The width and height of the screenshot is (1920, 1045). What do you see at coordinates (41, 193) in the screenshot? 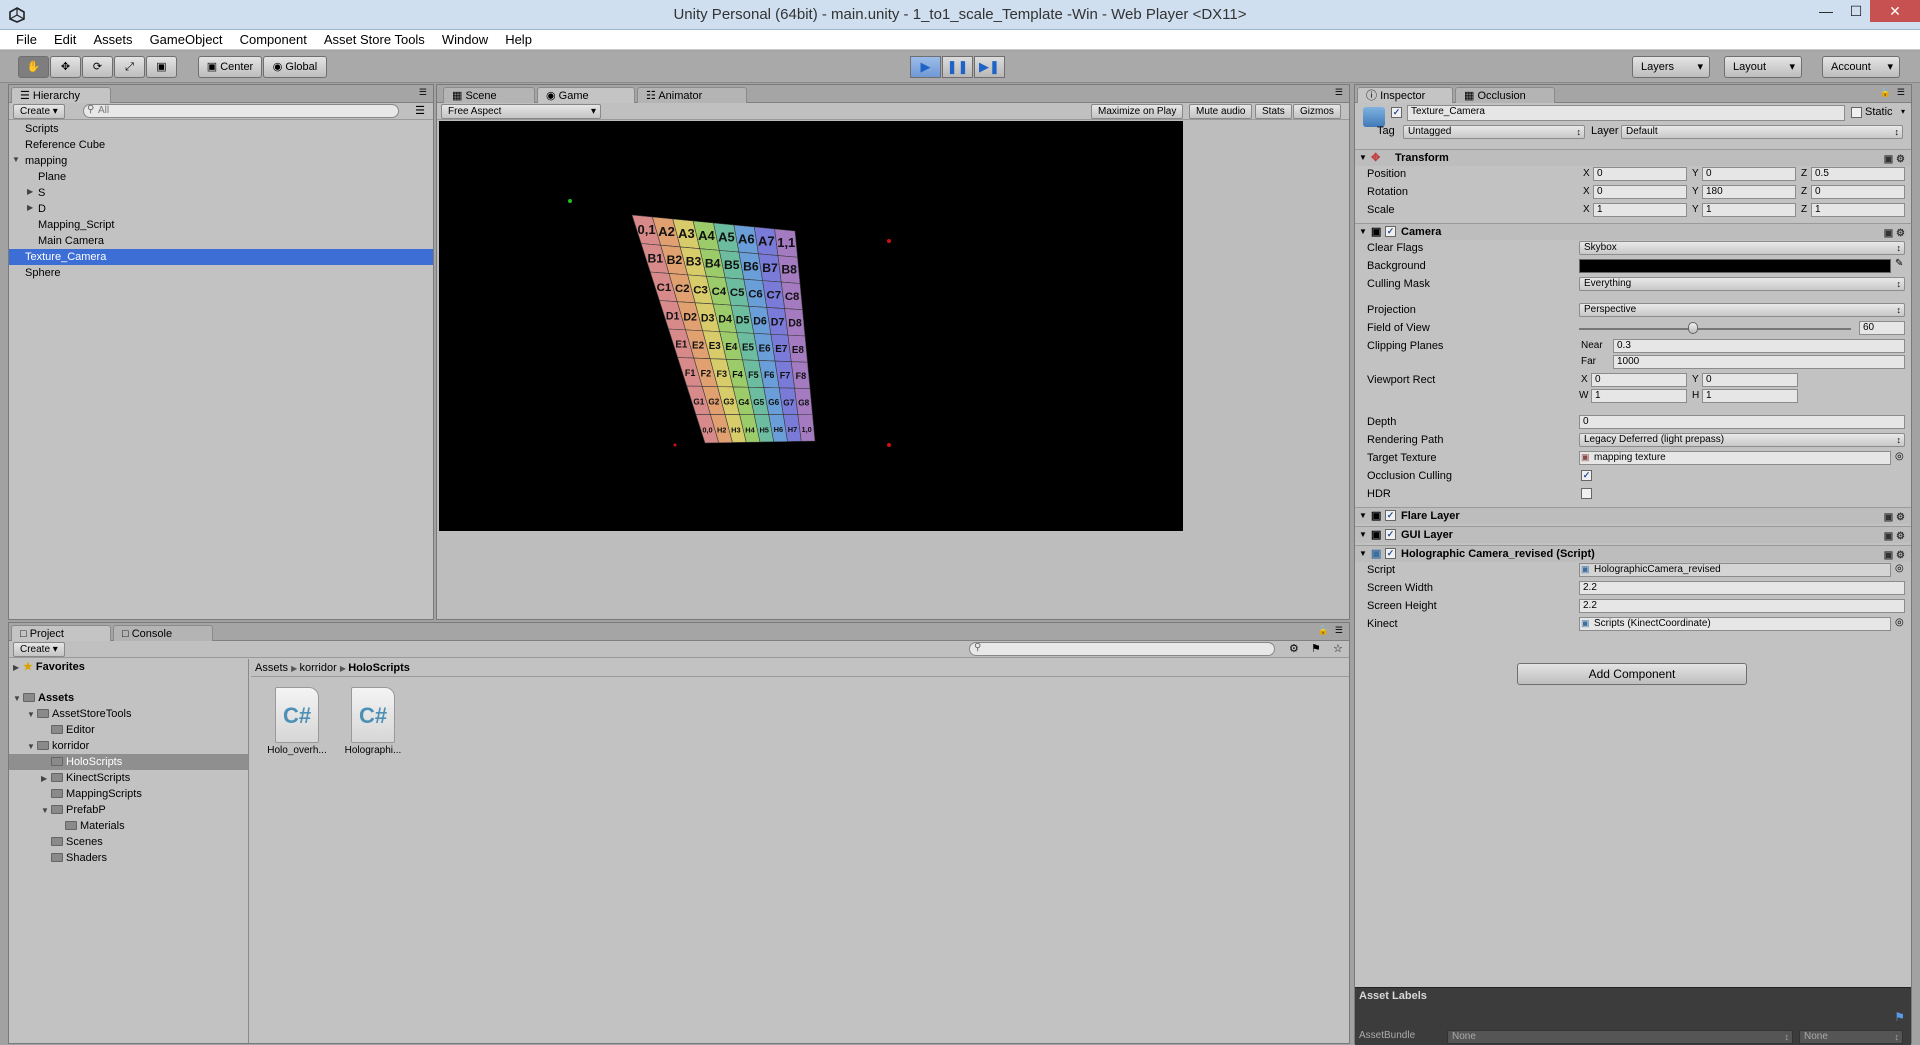
I see `hierarchy-item-s: S` at bounding box center [41, 193].